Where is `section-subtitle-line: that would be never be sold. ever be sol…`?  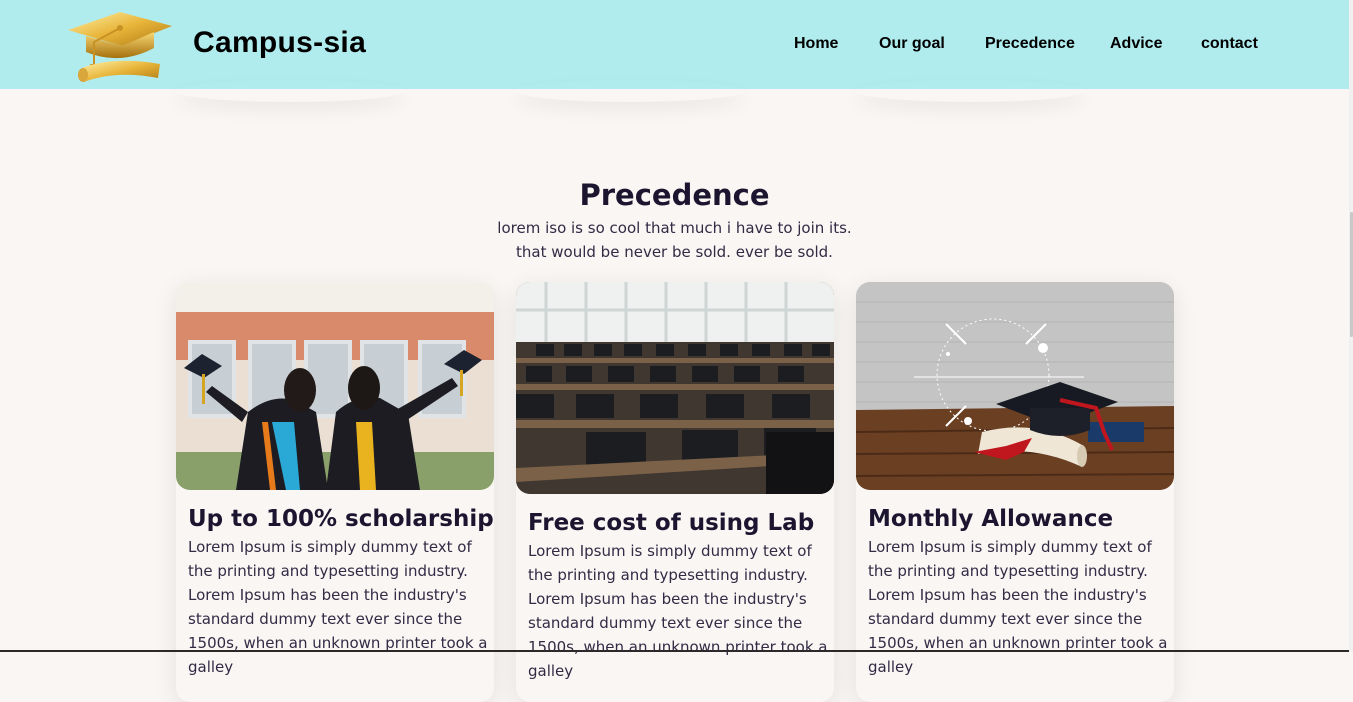
section-subtitle-line: that would be never be sold. ever be sol… is located at coordinates (674, 252).